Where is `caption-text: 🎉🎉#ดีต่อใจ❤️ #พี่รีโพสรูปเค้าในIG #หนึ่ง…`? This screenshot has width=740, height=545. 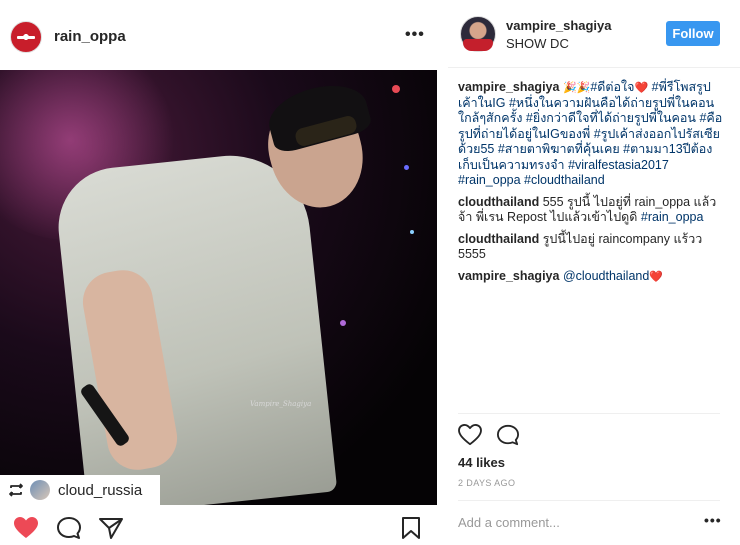 caption-text: 🎉🎉#ดีต่อใจ❤️ #พี่รีโพสรูปเค้าในIG #หนึ่ง… is located at coordinates (590, 133).